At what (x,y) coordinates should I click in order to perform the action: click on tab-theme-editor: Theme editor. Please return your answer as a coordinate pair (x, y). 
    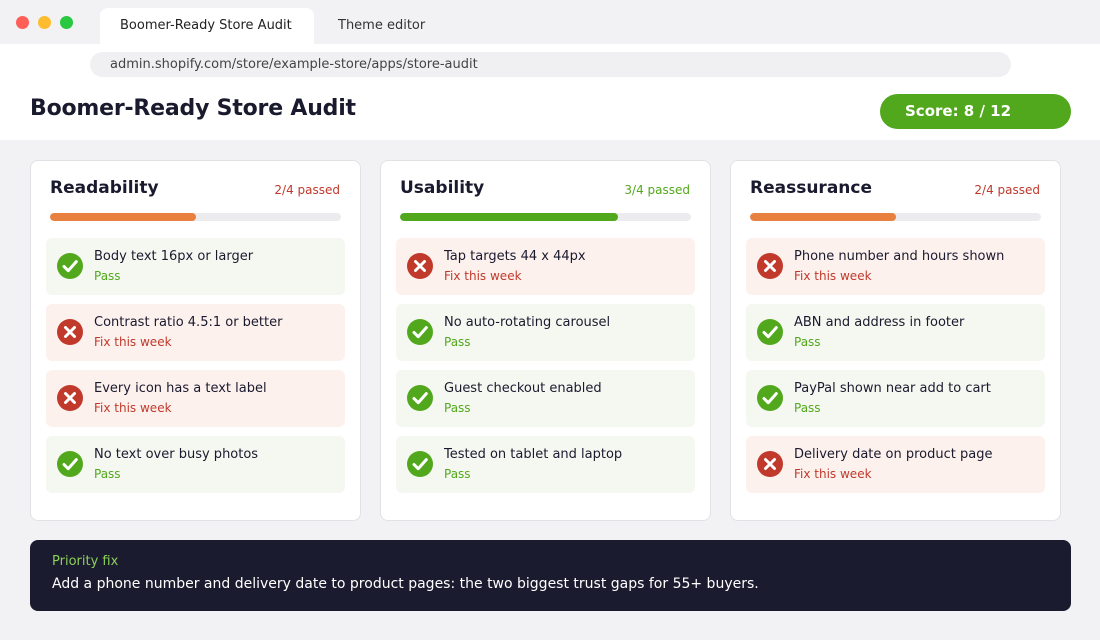
    Looking at the image, I should click on (381, 26).